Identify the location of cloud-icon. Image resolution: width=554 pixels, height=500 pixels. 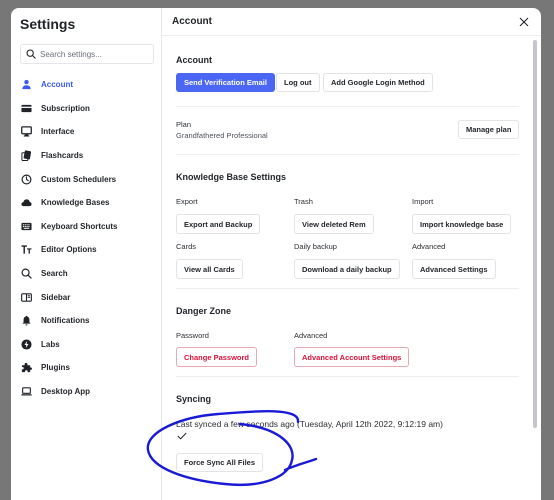
(26, 203).